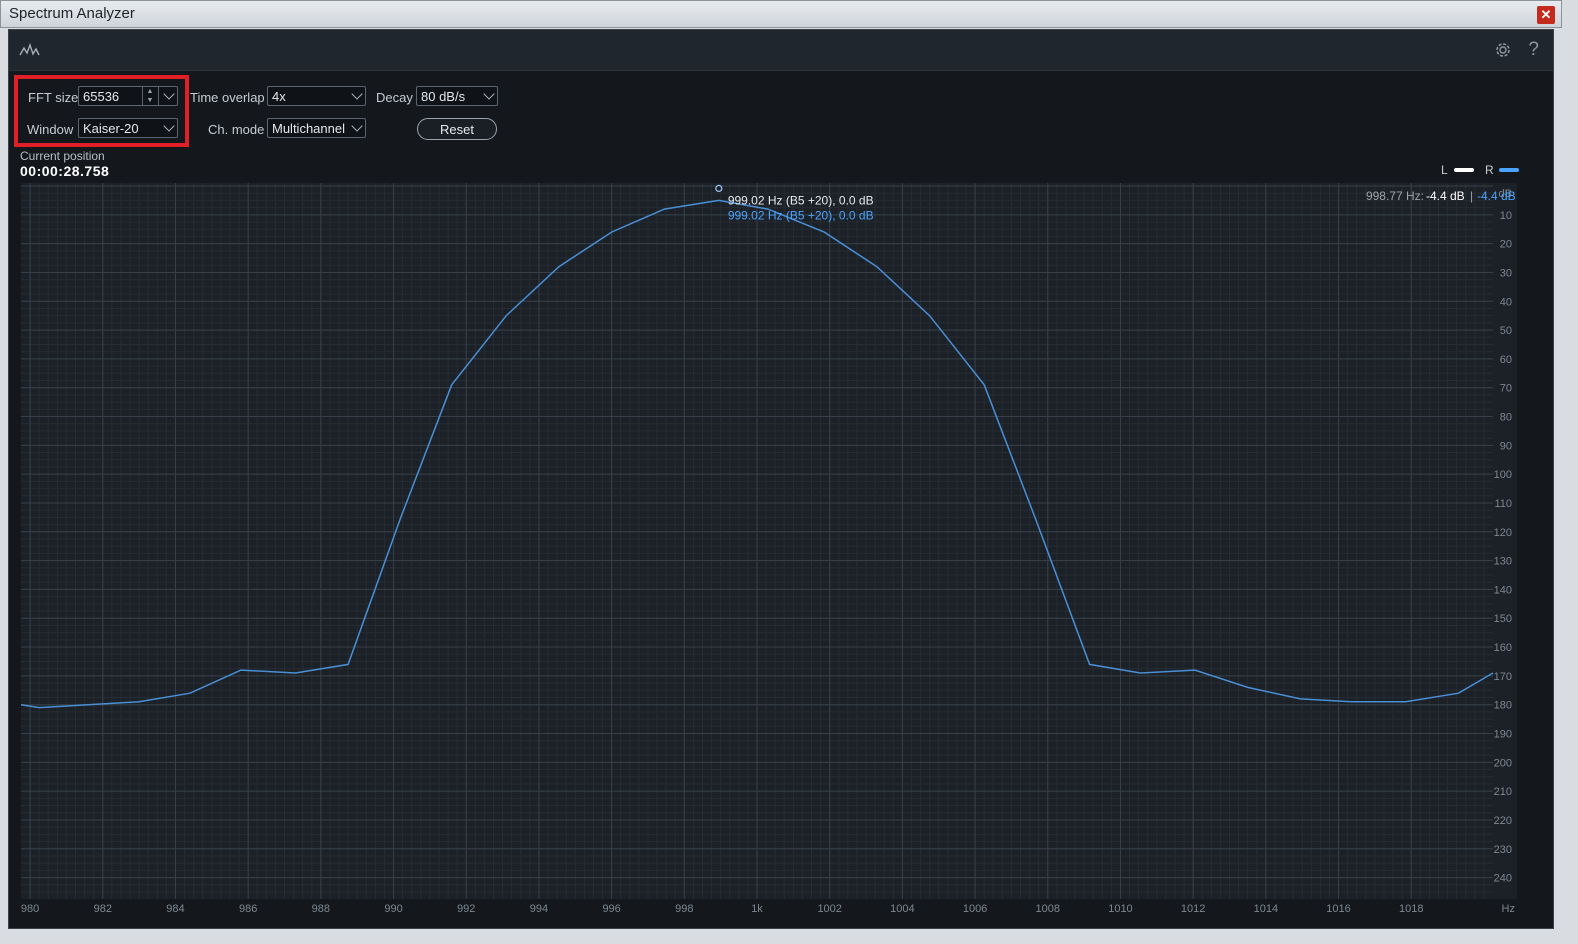  I want to click on x-tick-label: 994, so click(539, 909).